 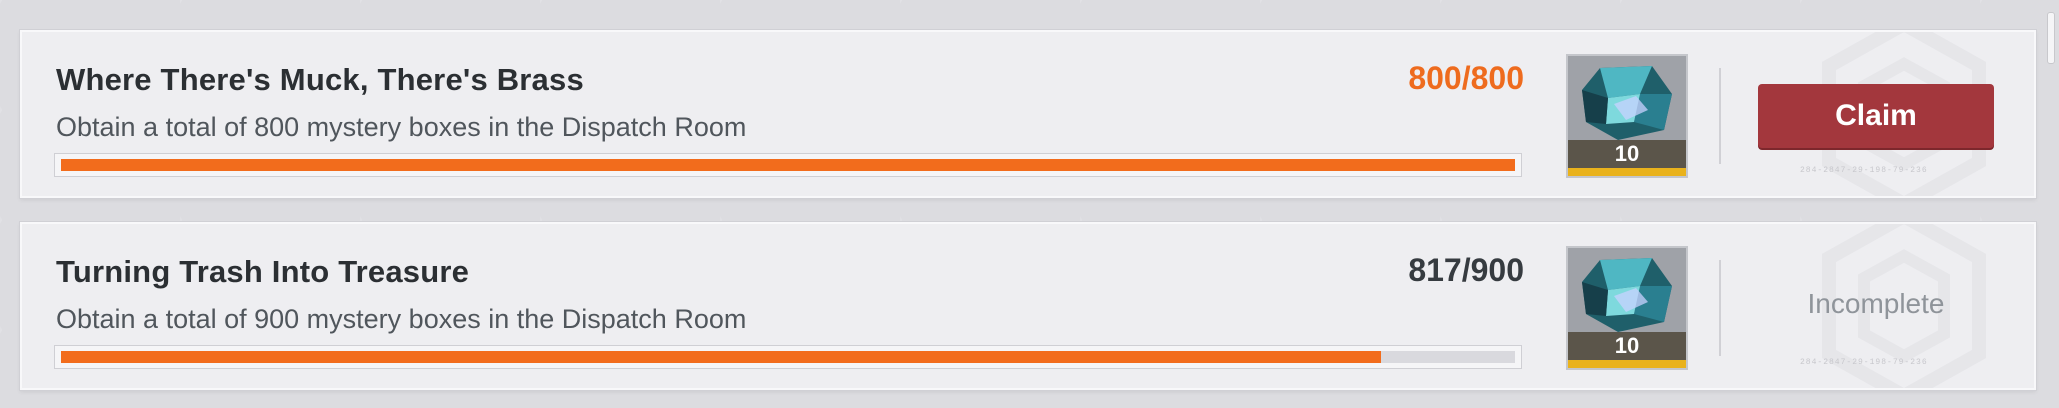 What do you see at coordinates (1876, 303) in the screenshot?
I see `incomplete-status: Incomplete` at bounding box center [1876, 303].